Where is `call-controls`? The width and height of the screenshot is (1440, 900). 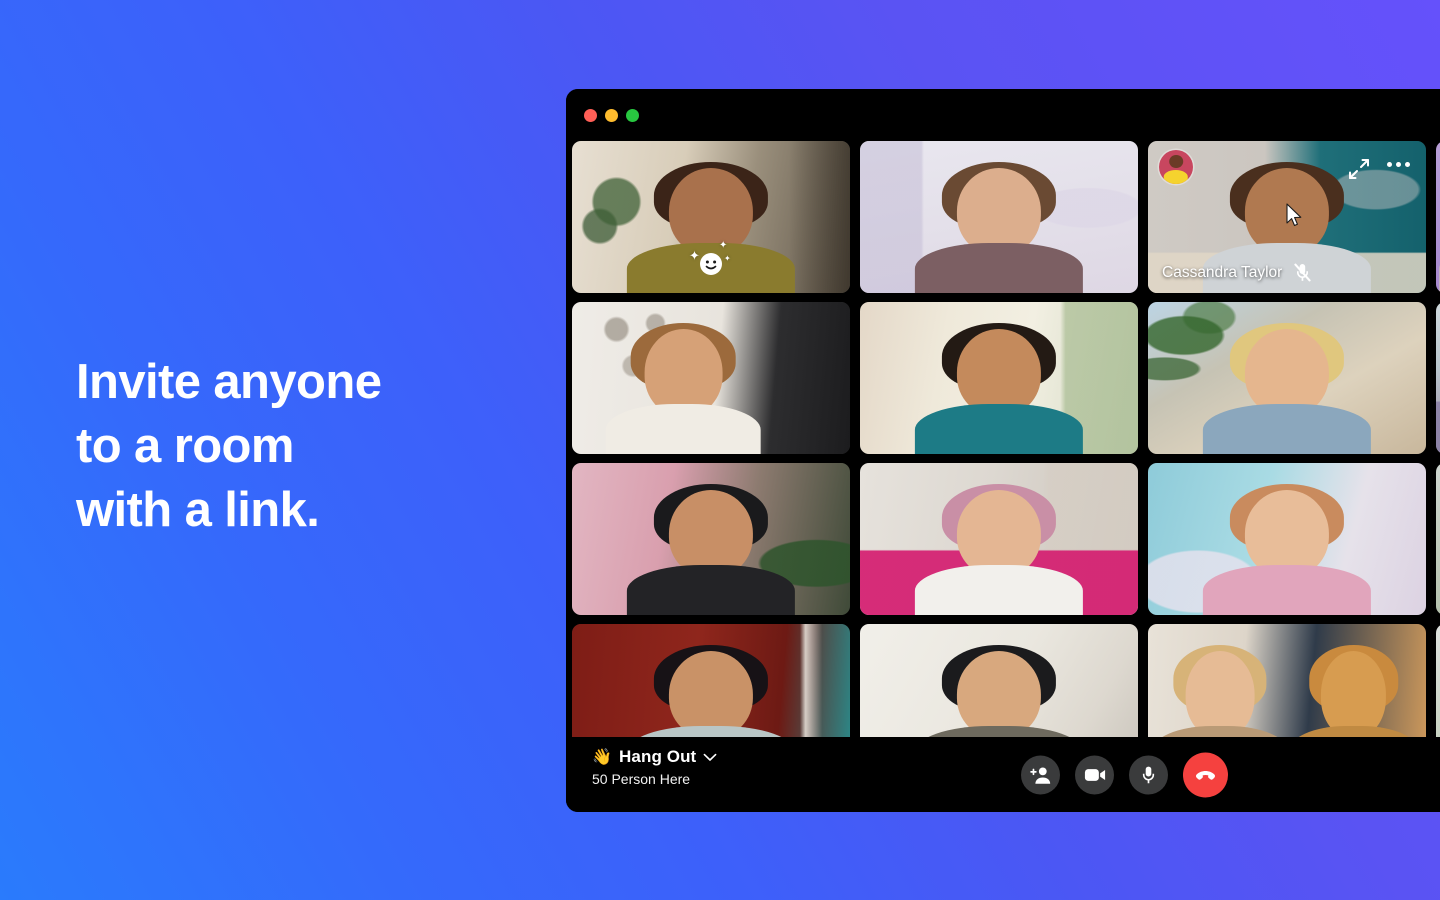 call-controls is located at coordinates (1124, 774).